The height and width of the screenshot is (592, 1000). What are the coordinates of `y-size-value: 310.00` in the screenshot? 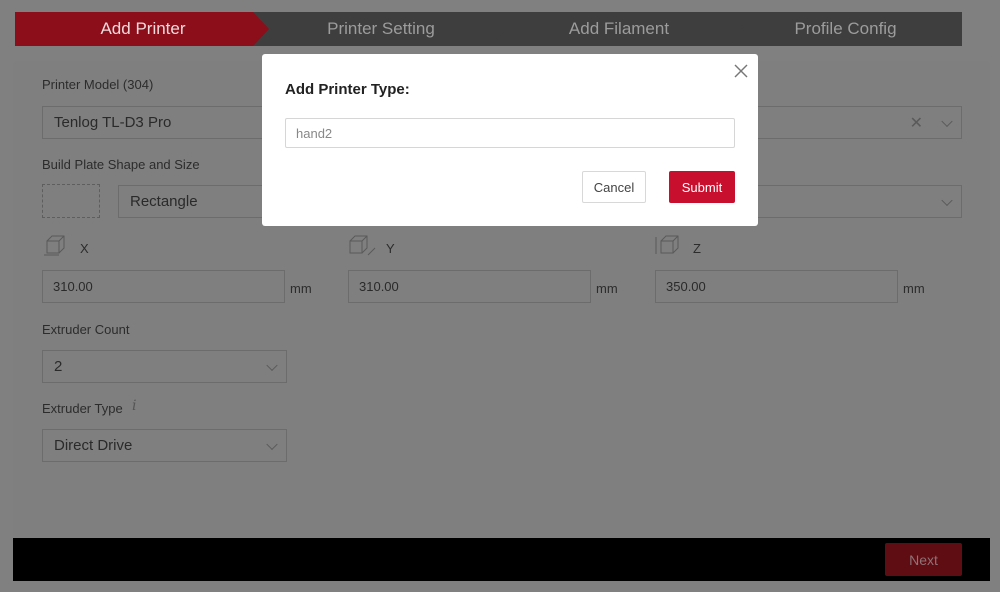 It's located at (379, 286).